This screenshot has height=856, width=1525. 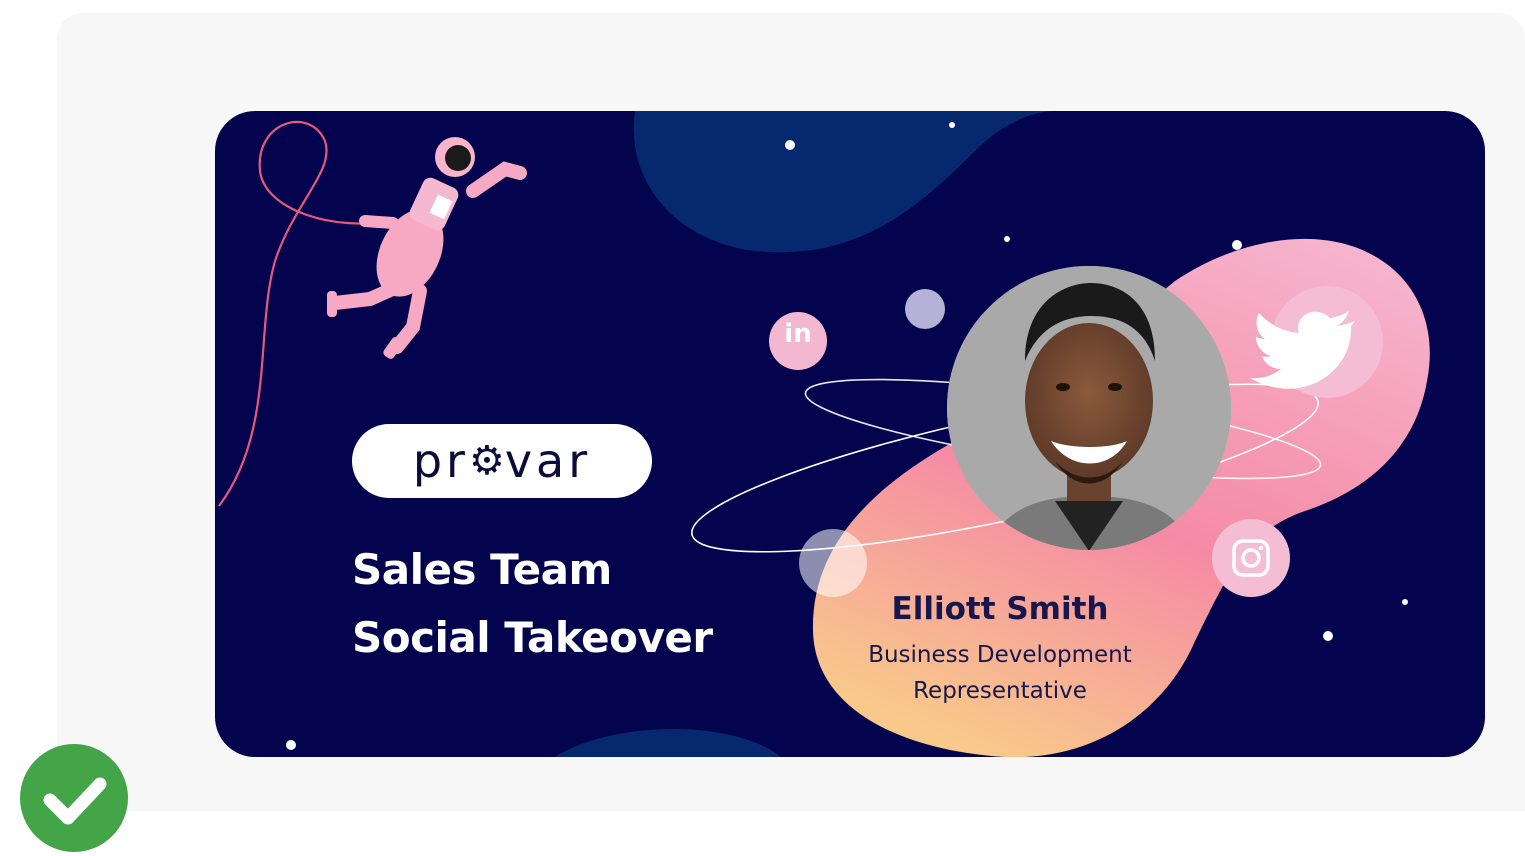 What do you see at coordinates (844, 182) in the screenshot?
I see `top-blue-blob` at bounding box center [844, 182].